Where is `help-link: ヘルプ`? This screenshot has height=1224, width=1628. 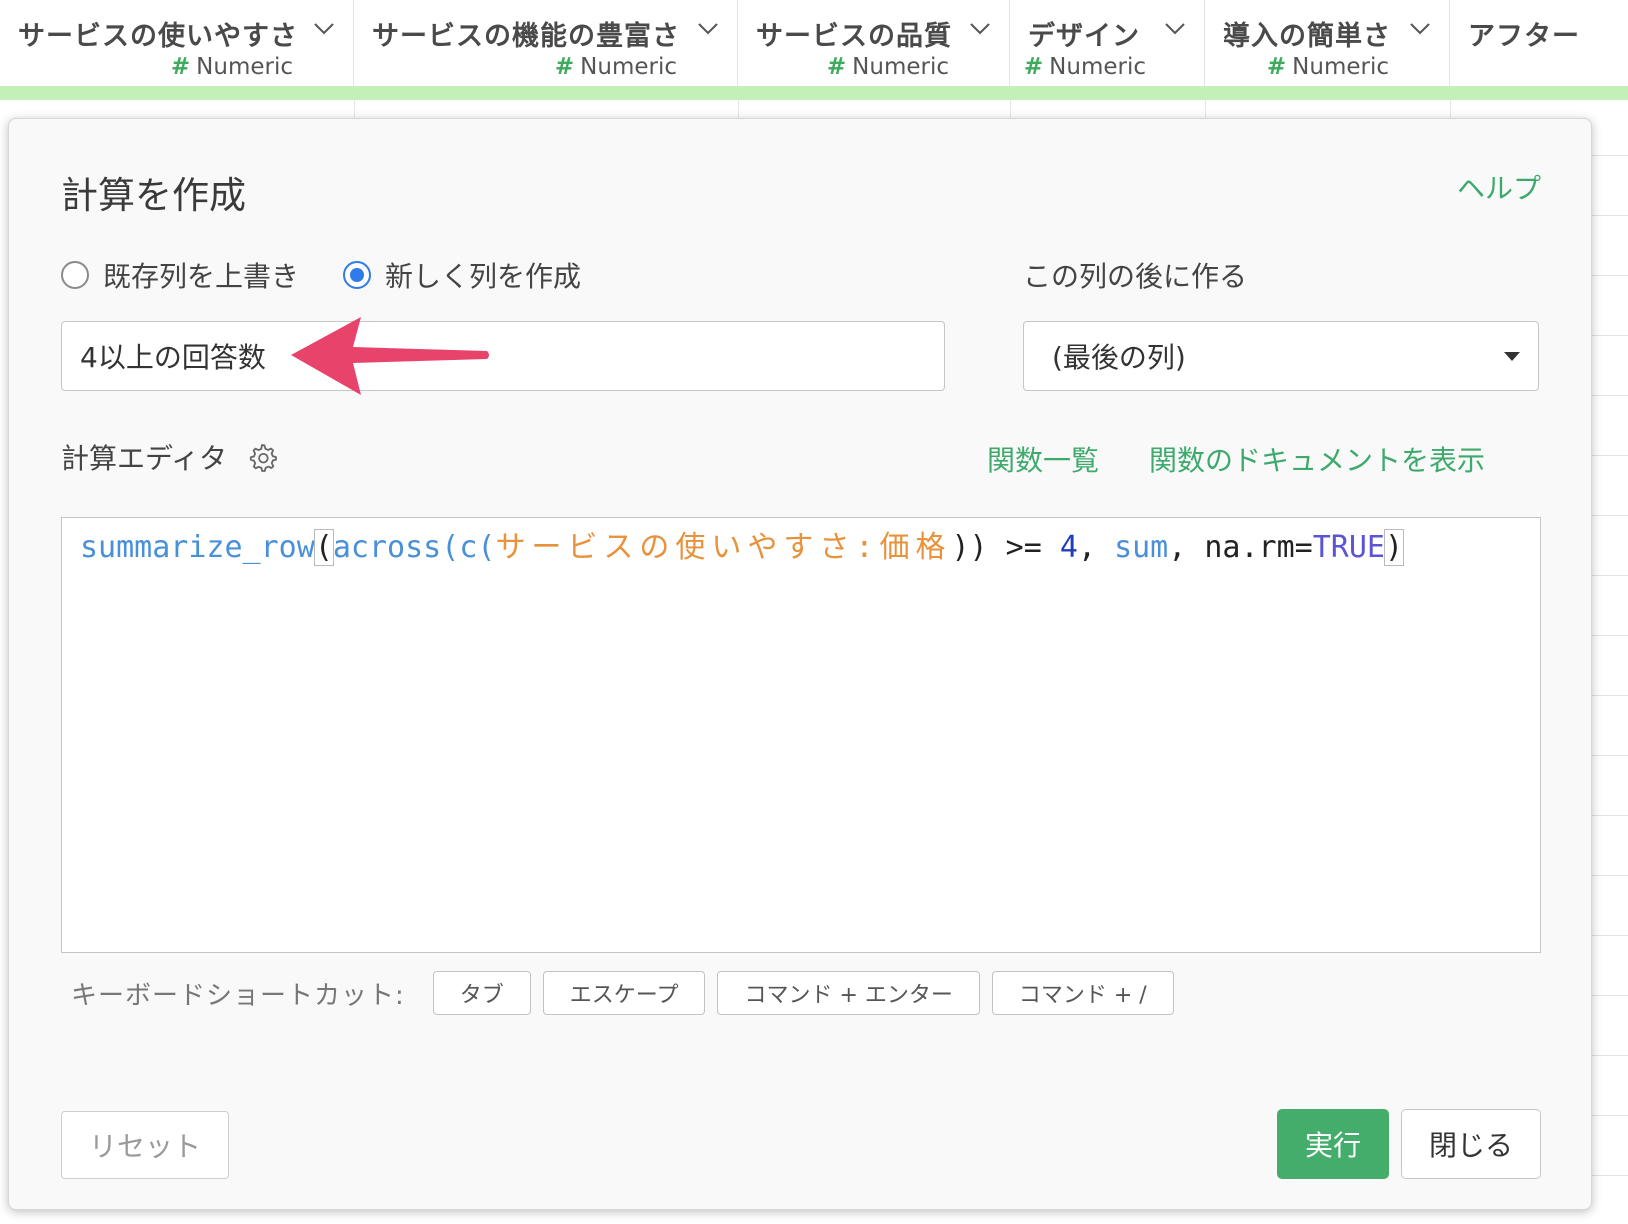
help-link: ヘルプ is located at coordinates (1499, 187).